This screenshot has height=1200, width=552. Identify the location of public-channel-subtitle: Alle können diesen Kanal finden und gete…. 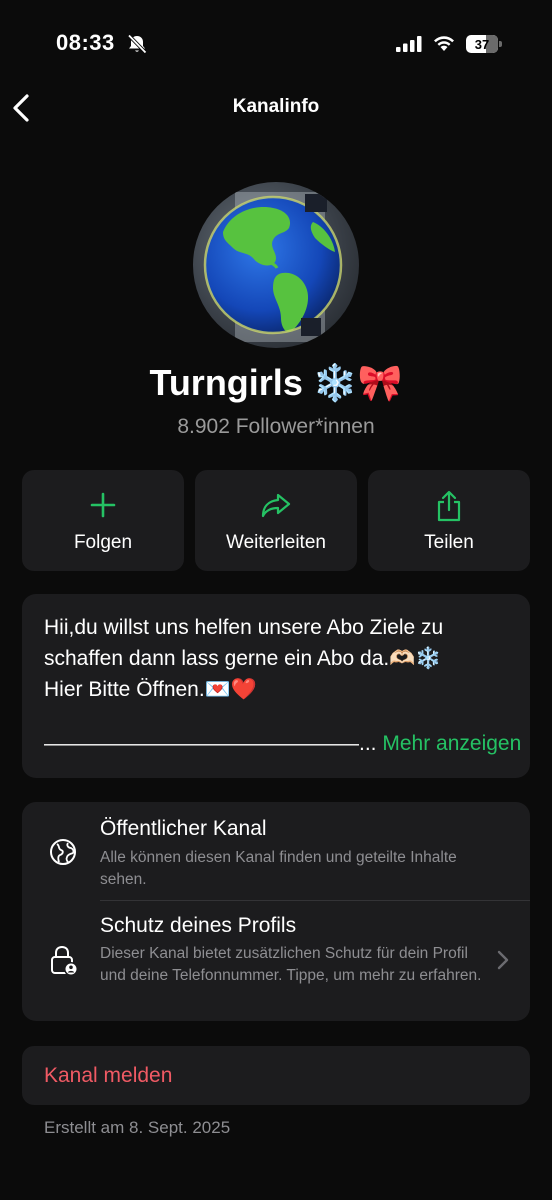
(278, 868).